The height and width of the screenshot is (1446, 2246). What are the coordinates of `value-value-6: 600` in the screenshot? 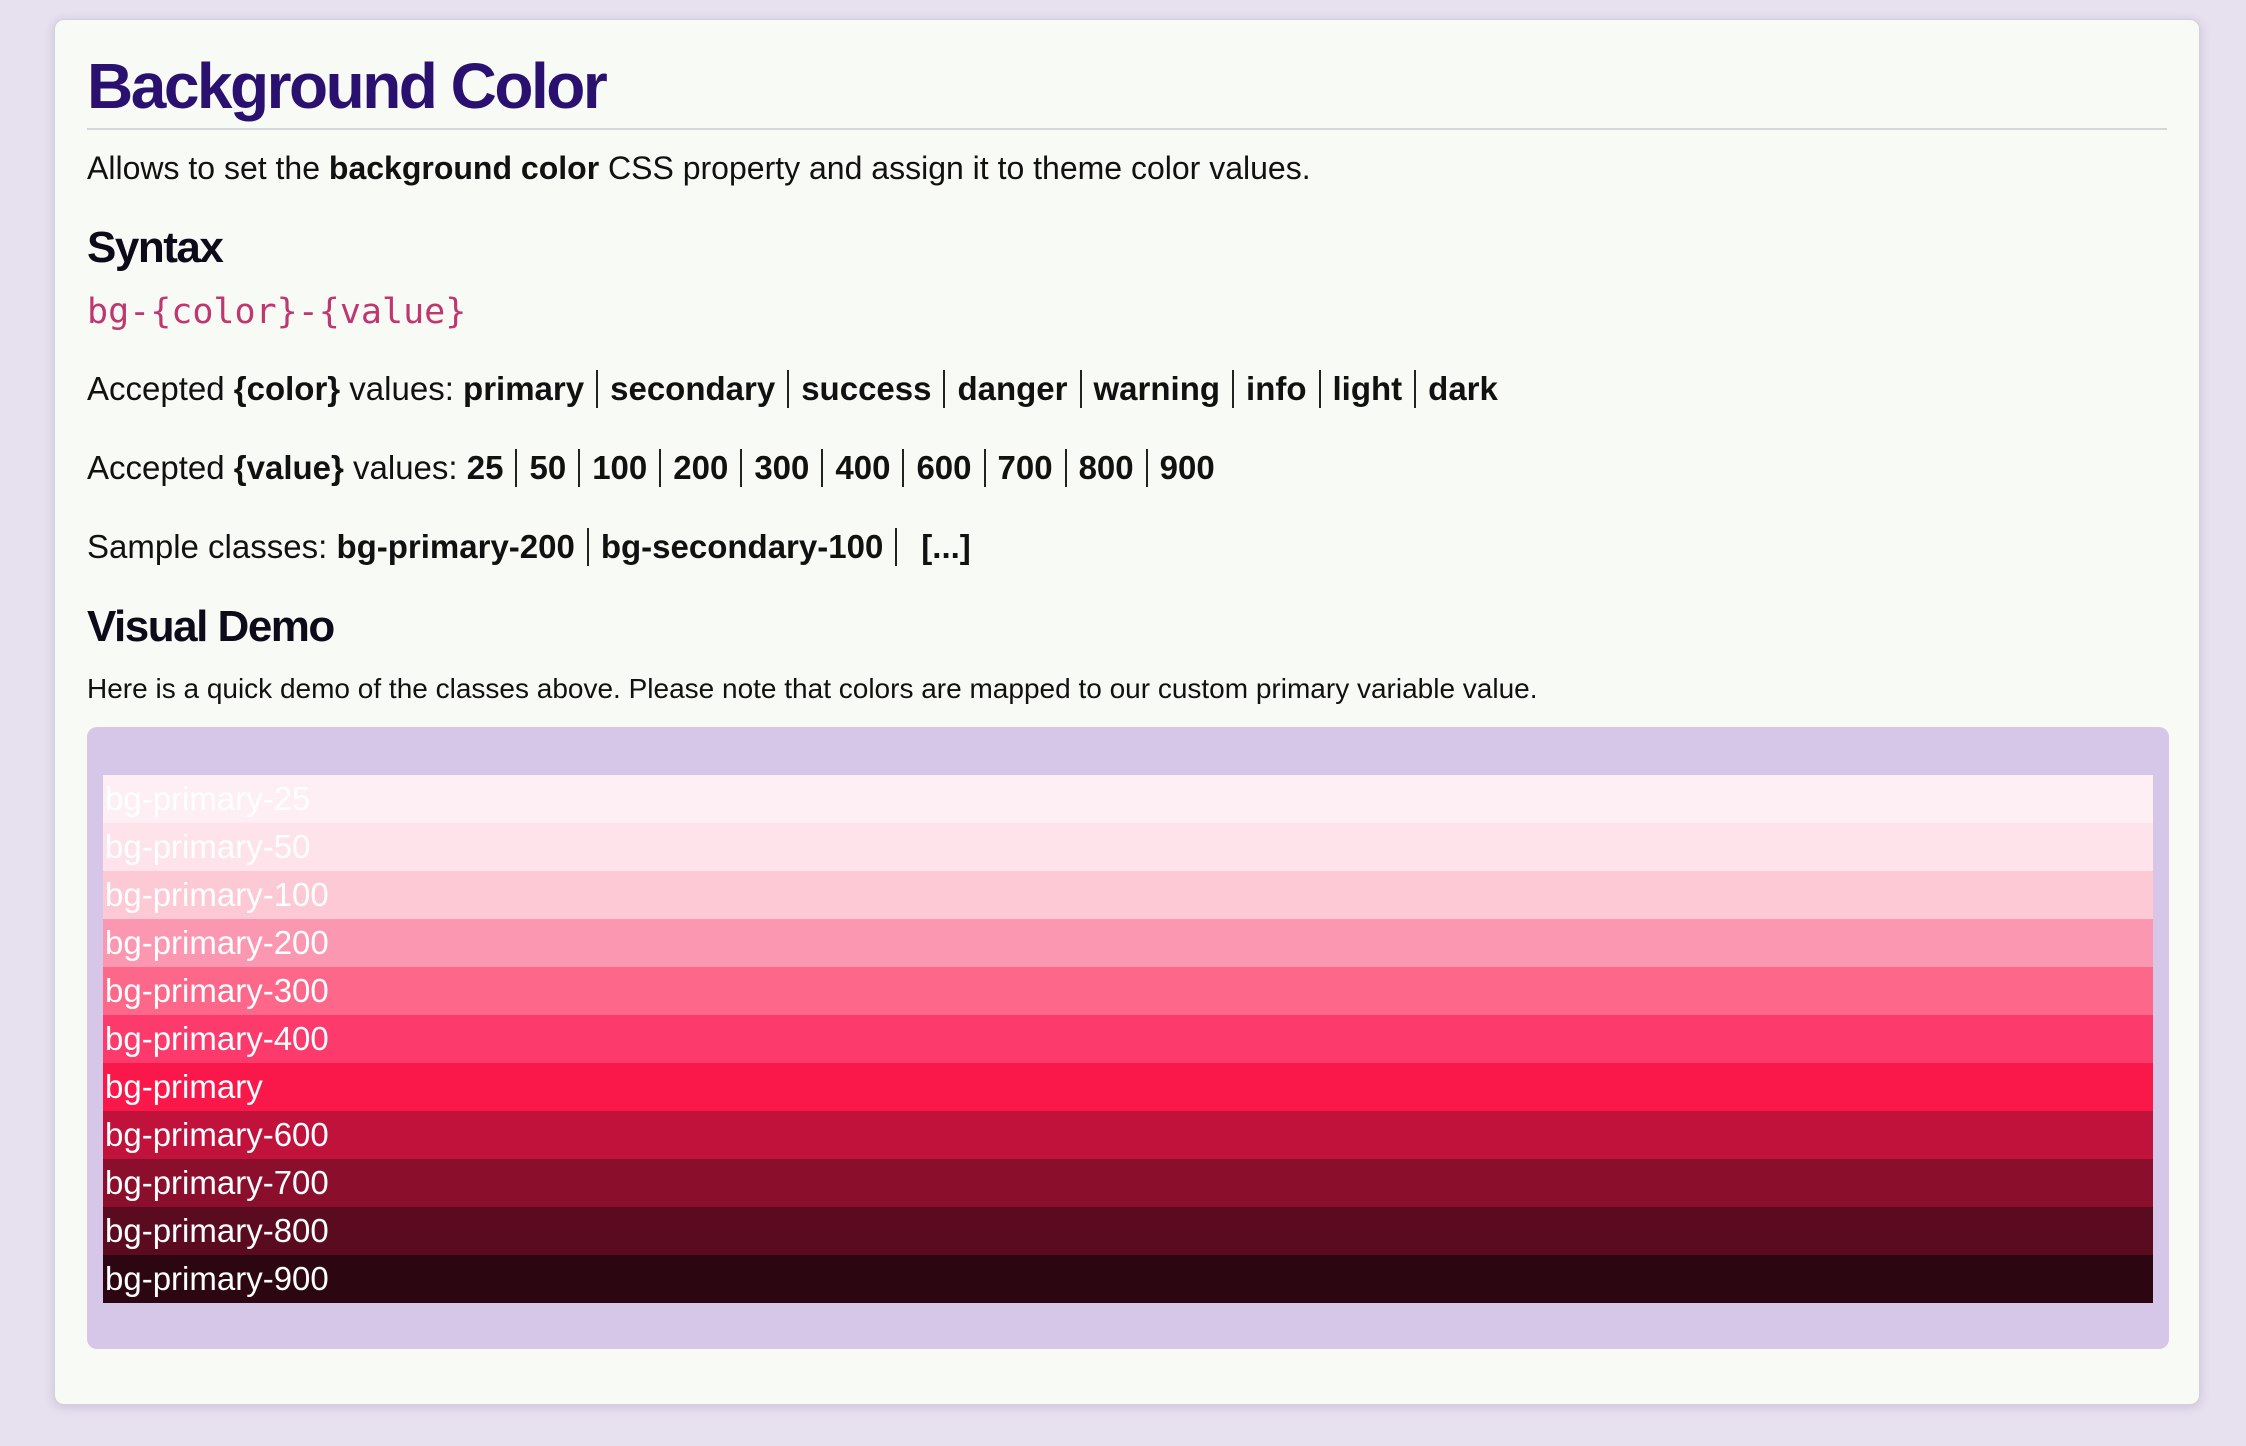 It's located at (944, 467).